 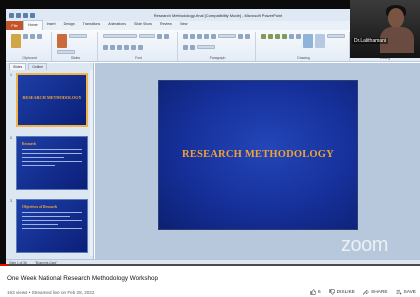 I want to click on video-progress-bar, so click(x=210, y=265).